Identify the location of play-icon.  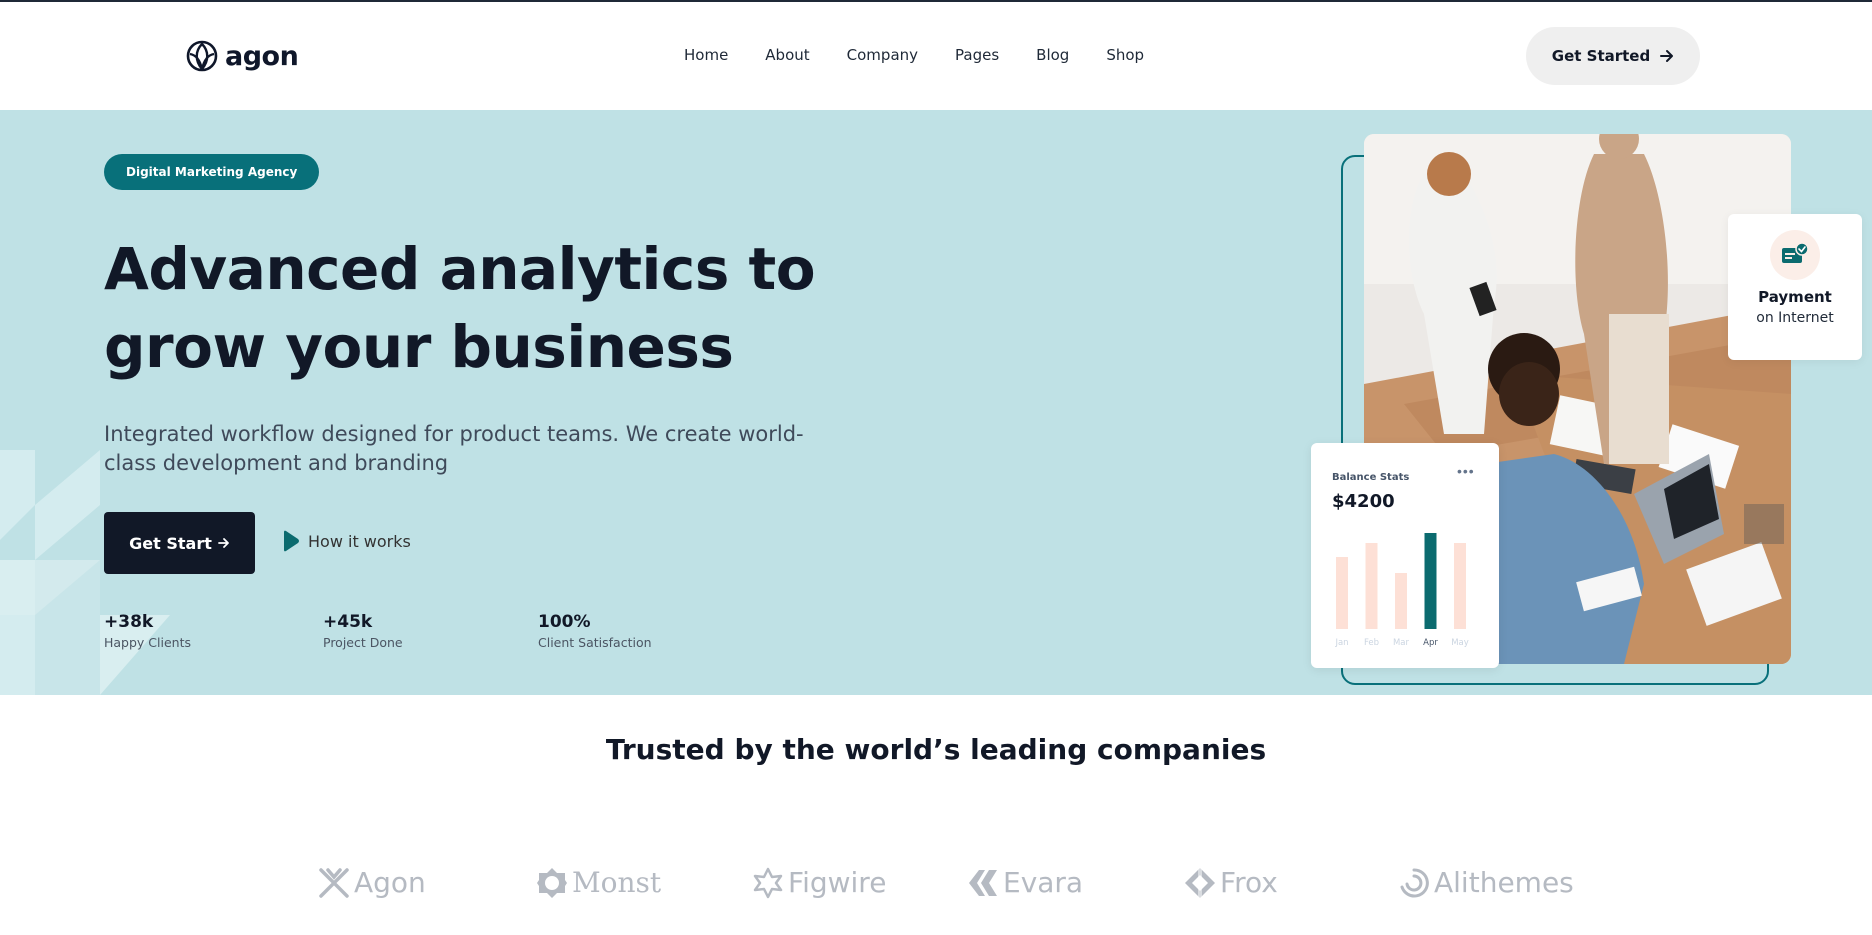
(291, 541).